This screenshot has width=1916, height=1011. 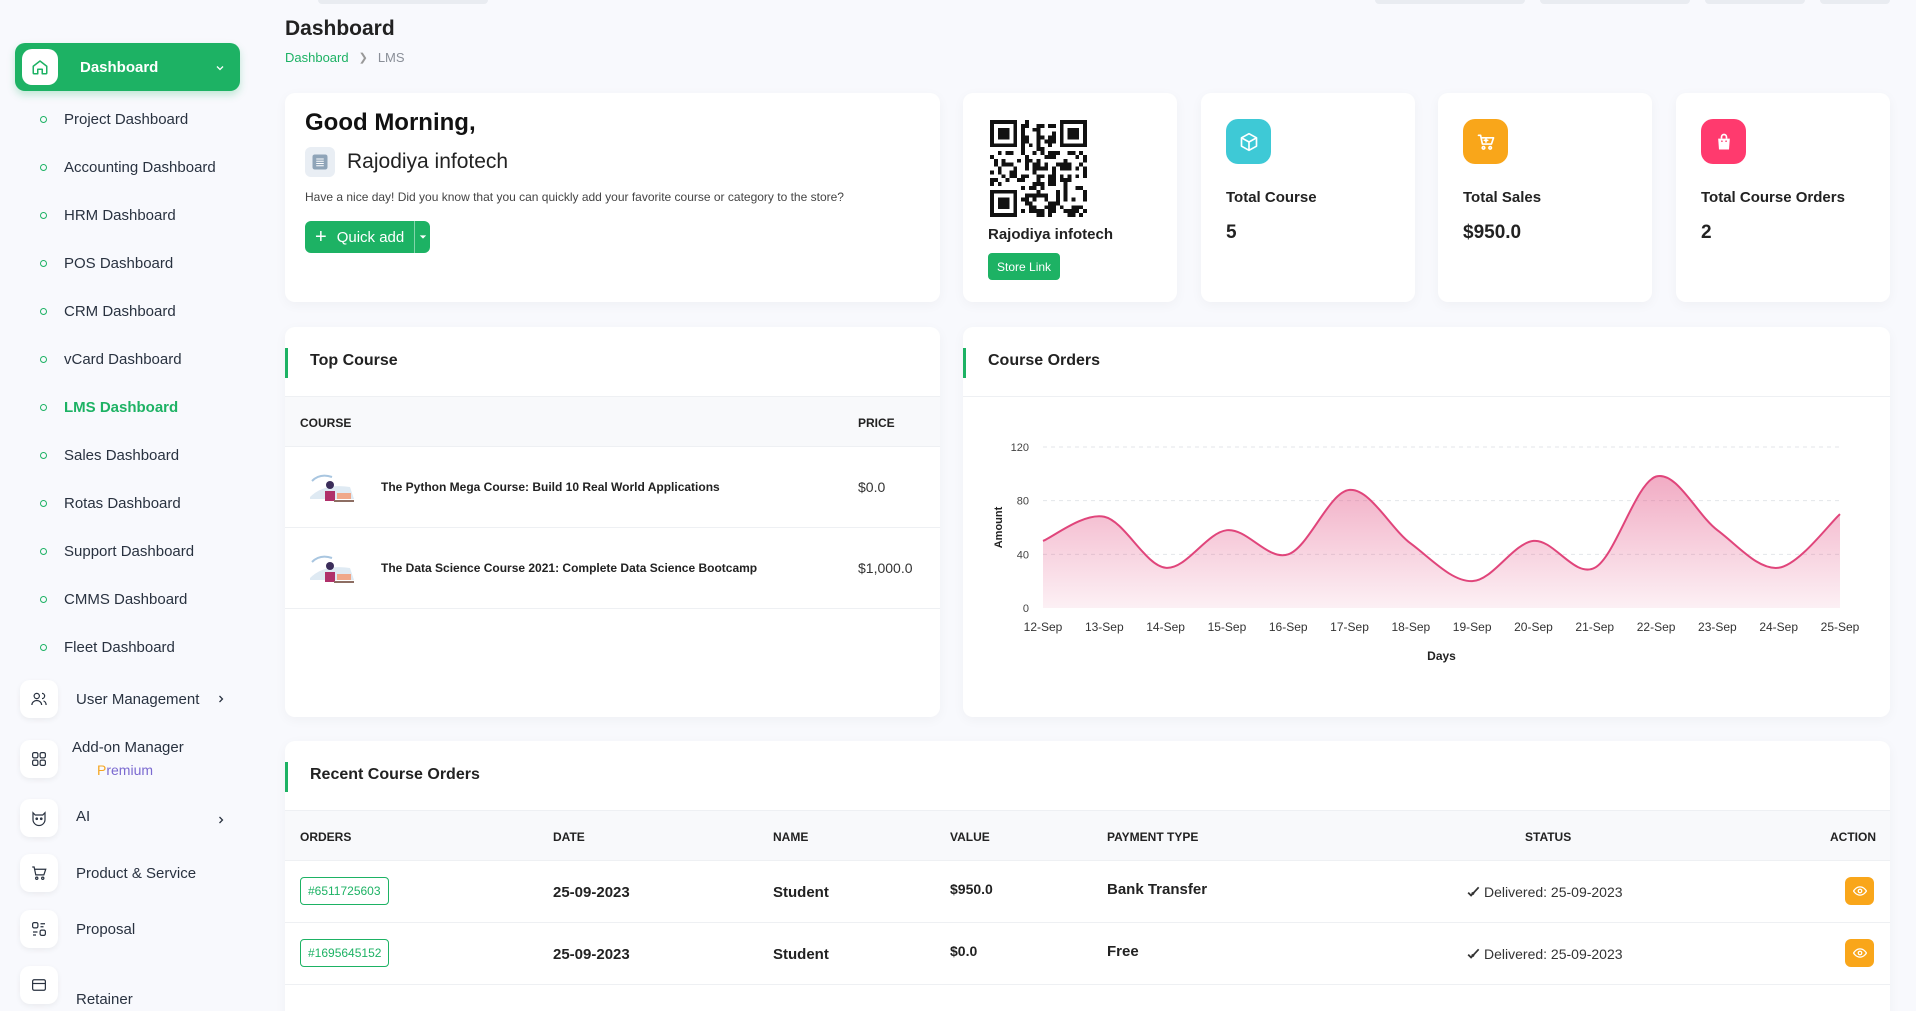 What do you see at coordinates (1026, 609) in the screenshot?
I see `y-tick-label: 0` at bounding box center [1026, 609].